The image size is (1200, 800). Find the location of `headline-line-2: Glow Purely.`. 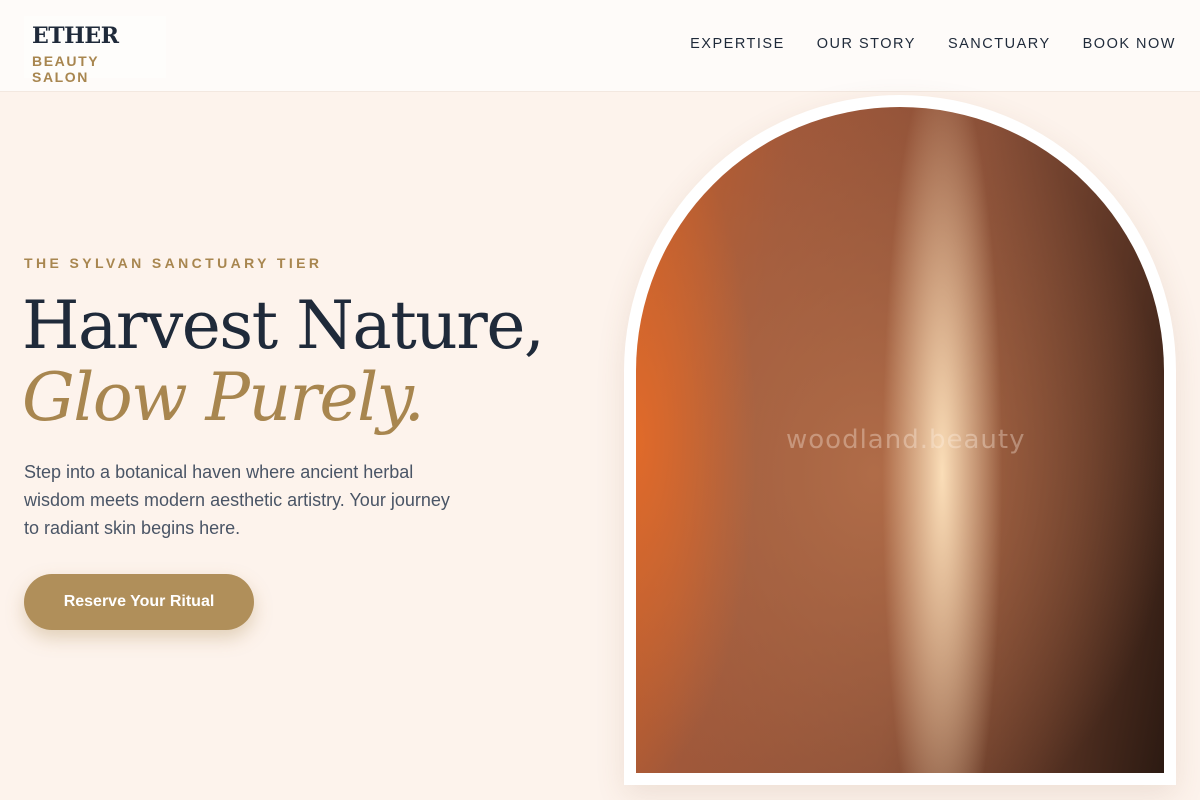

headline-line-2: Glow Purely. is located at coordinates (223, 397).